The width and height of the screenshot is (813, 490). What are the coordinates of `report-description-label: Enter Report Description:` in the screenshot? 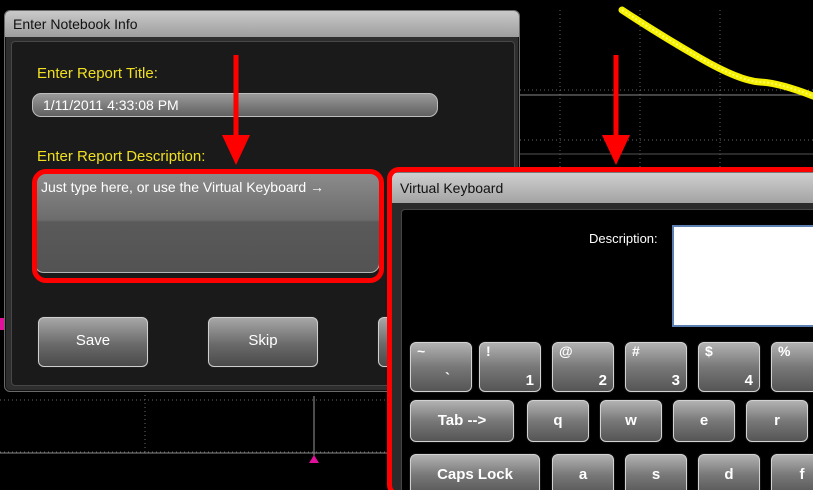 It's located at (121, 156).